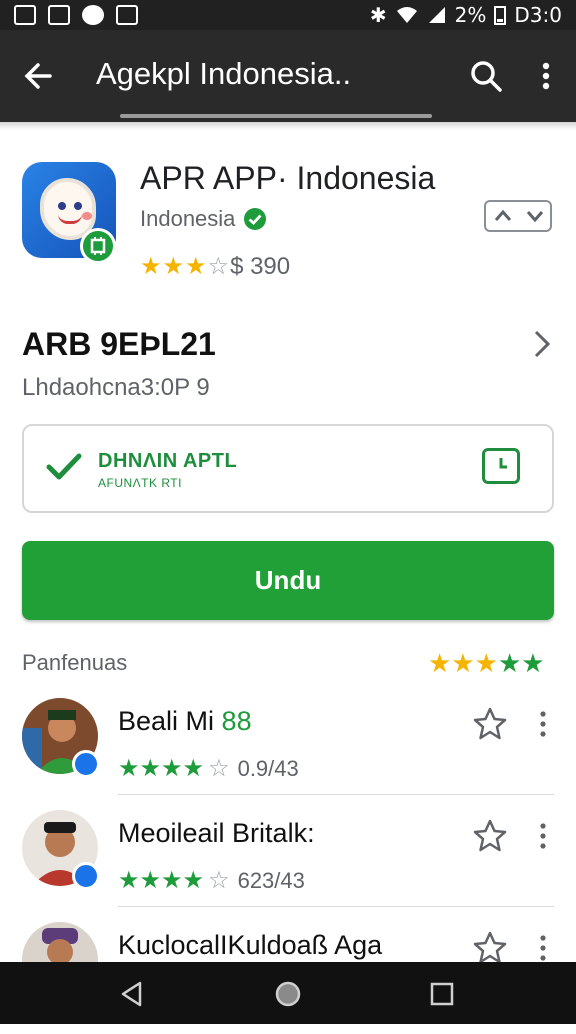  What do you see at coordinates (268, 768) in the screenshot?
I see `review-meta: 0.9/43` at bounding box center [268, 768].